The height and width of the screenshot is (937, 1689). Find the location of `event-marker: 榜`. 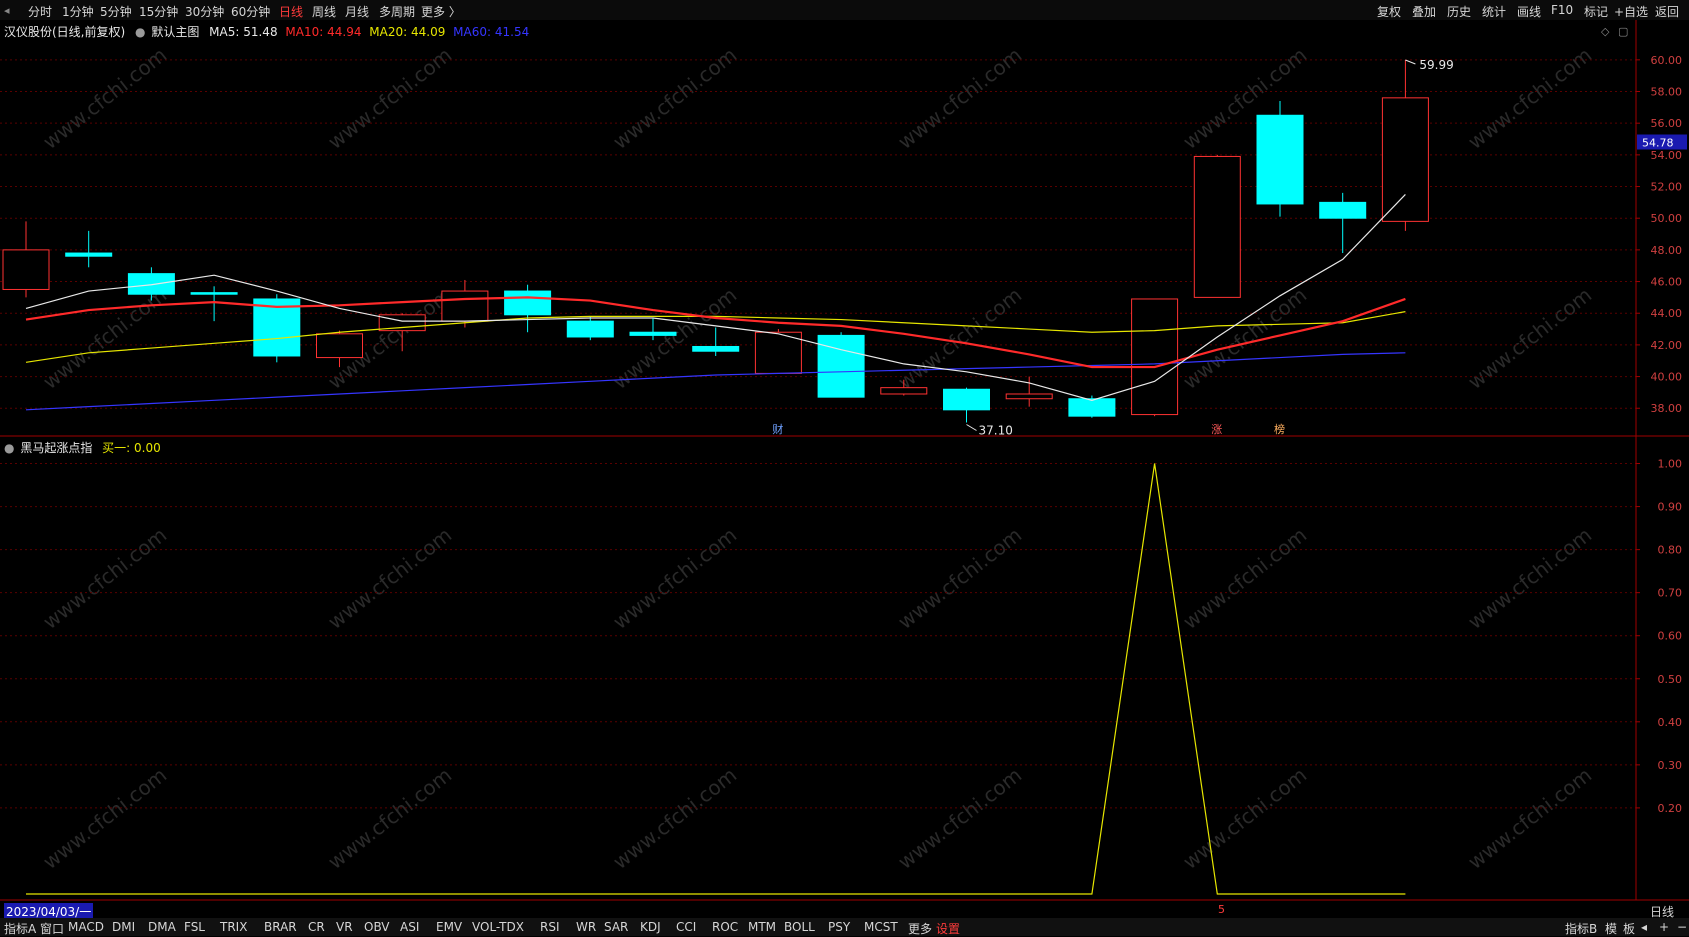

event-marker: 榜 is located at coordinates (1279, 429).